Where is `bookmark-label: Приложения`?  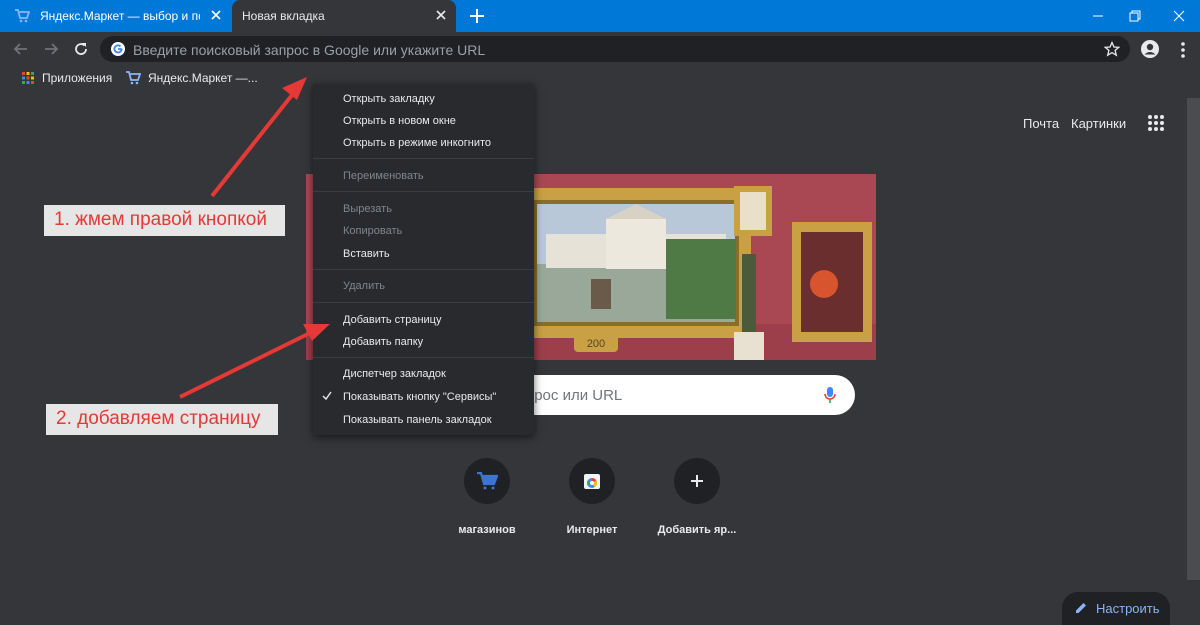 bookmark-label: Приложения is located at coordinates (77, 78).